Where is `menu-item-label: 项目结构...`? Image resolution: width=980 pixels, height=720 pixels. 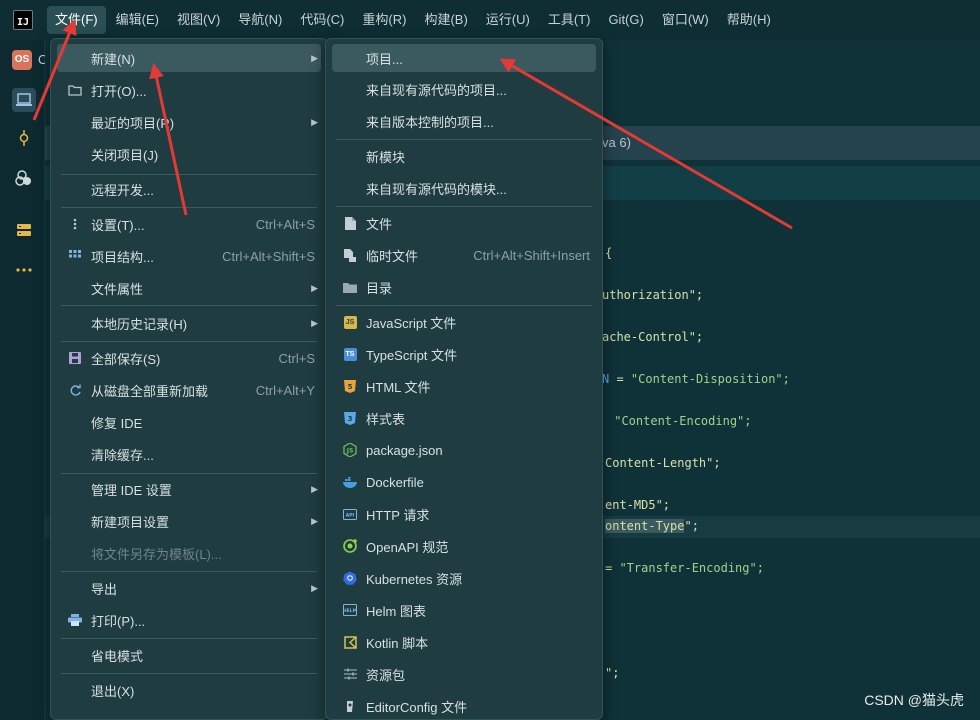
menu-item-label: 项目结构... is located at coordinates (122, 257).